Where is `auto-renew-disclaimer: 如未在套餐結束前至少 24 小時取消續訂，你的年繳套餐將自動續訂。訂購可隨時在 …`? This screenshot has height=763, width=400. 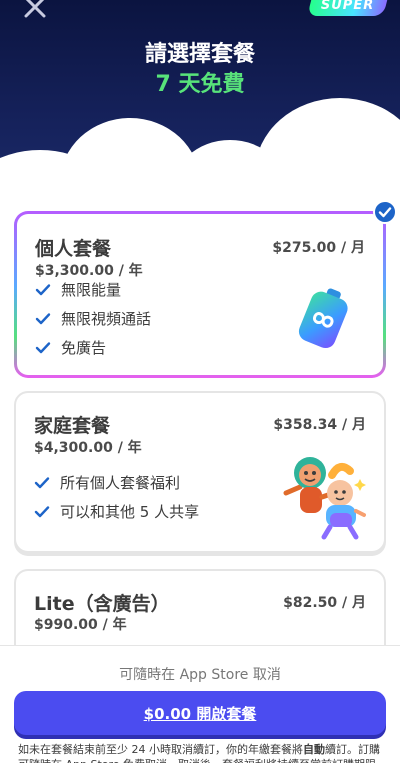
auto-renew-disclaimer: 如未在套餐結束前至少 24 小時取消續訂，你的年繳套餐將自動續訂。訂購可隨時在 … is located at coordinates (201, 752).